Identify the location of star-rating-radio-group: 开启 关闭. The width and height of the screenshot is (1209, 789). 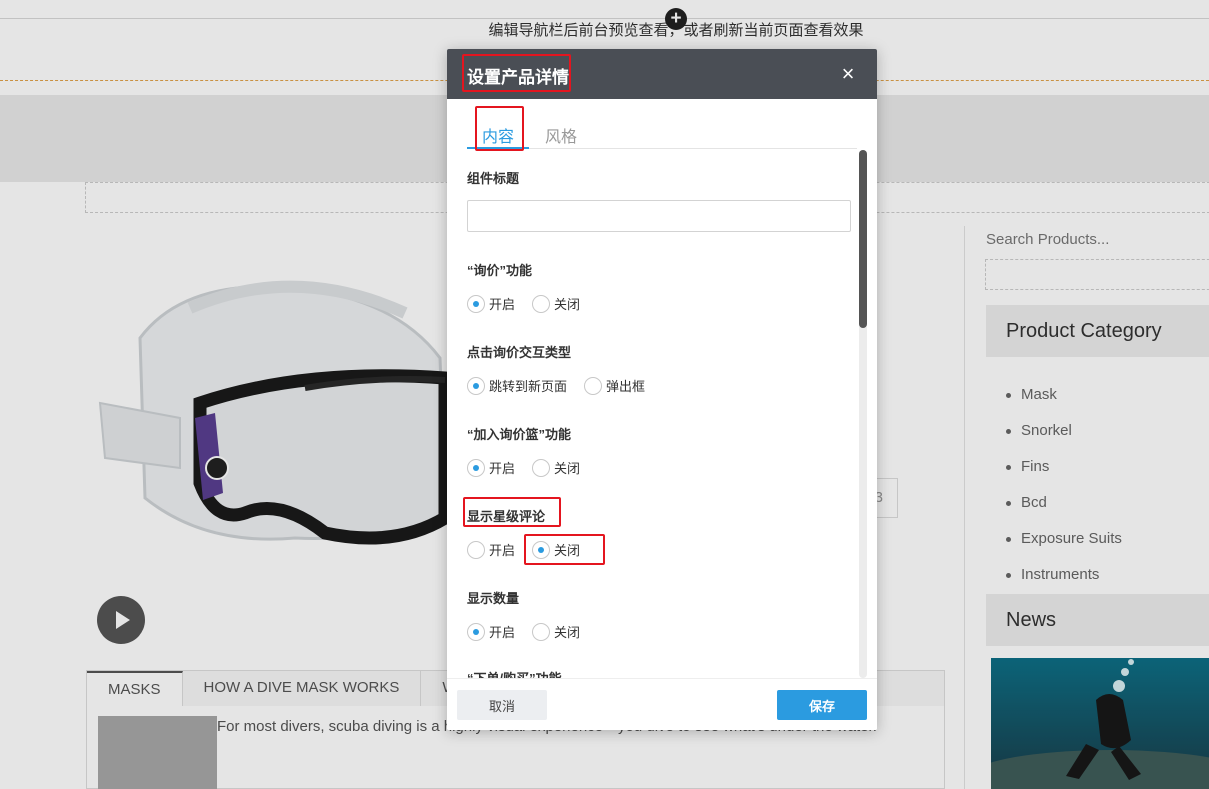
(532, 549).